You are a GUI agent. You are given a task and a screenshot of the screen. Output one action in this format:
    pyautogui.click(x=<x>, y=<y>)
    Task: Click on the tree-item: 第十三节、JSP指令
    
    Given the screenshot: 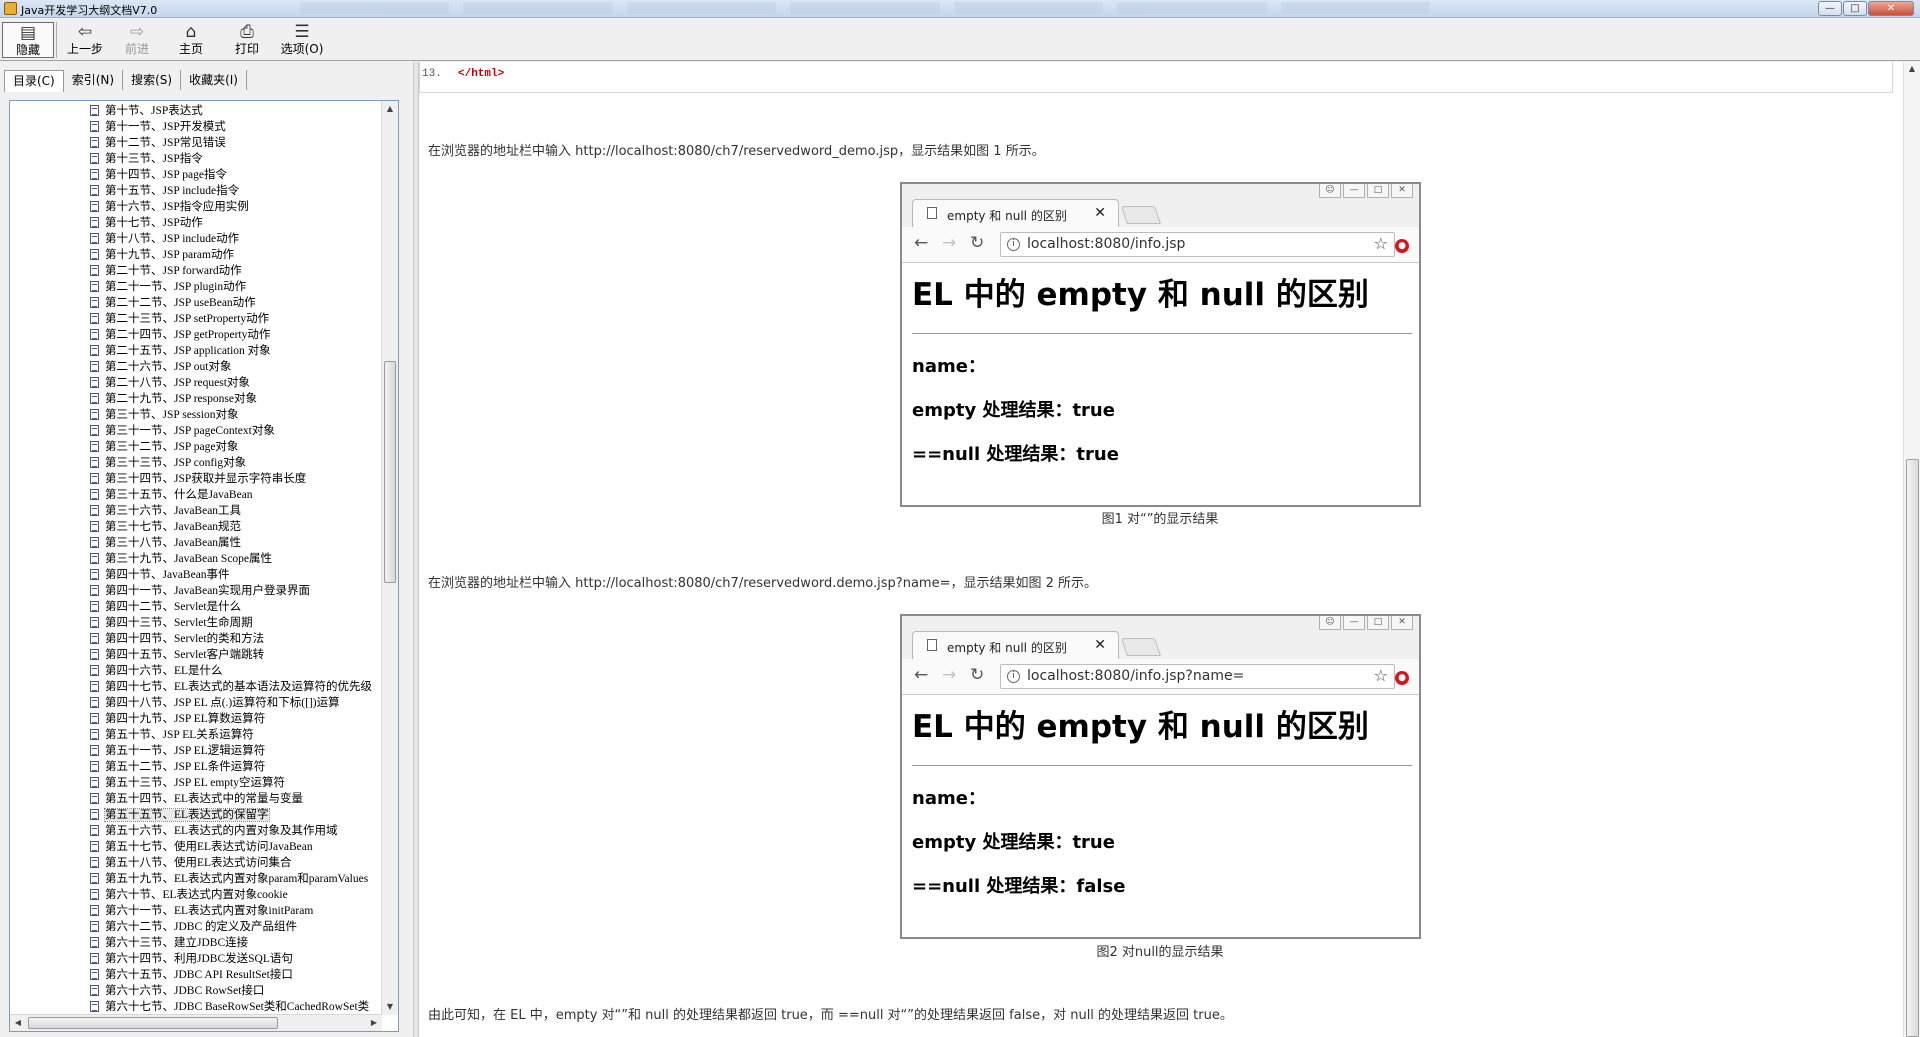 What is the action you would take?
    pyautogui.click(x=240, y=159)
    